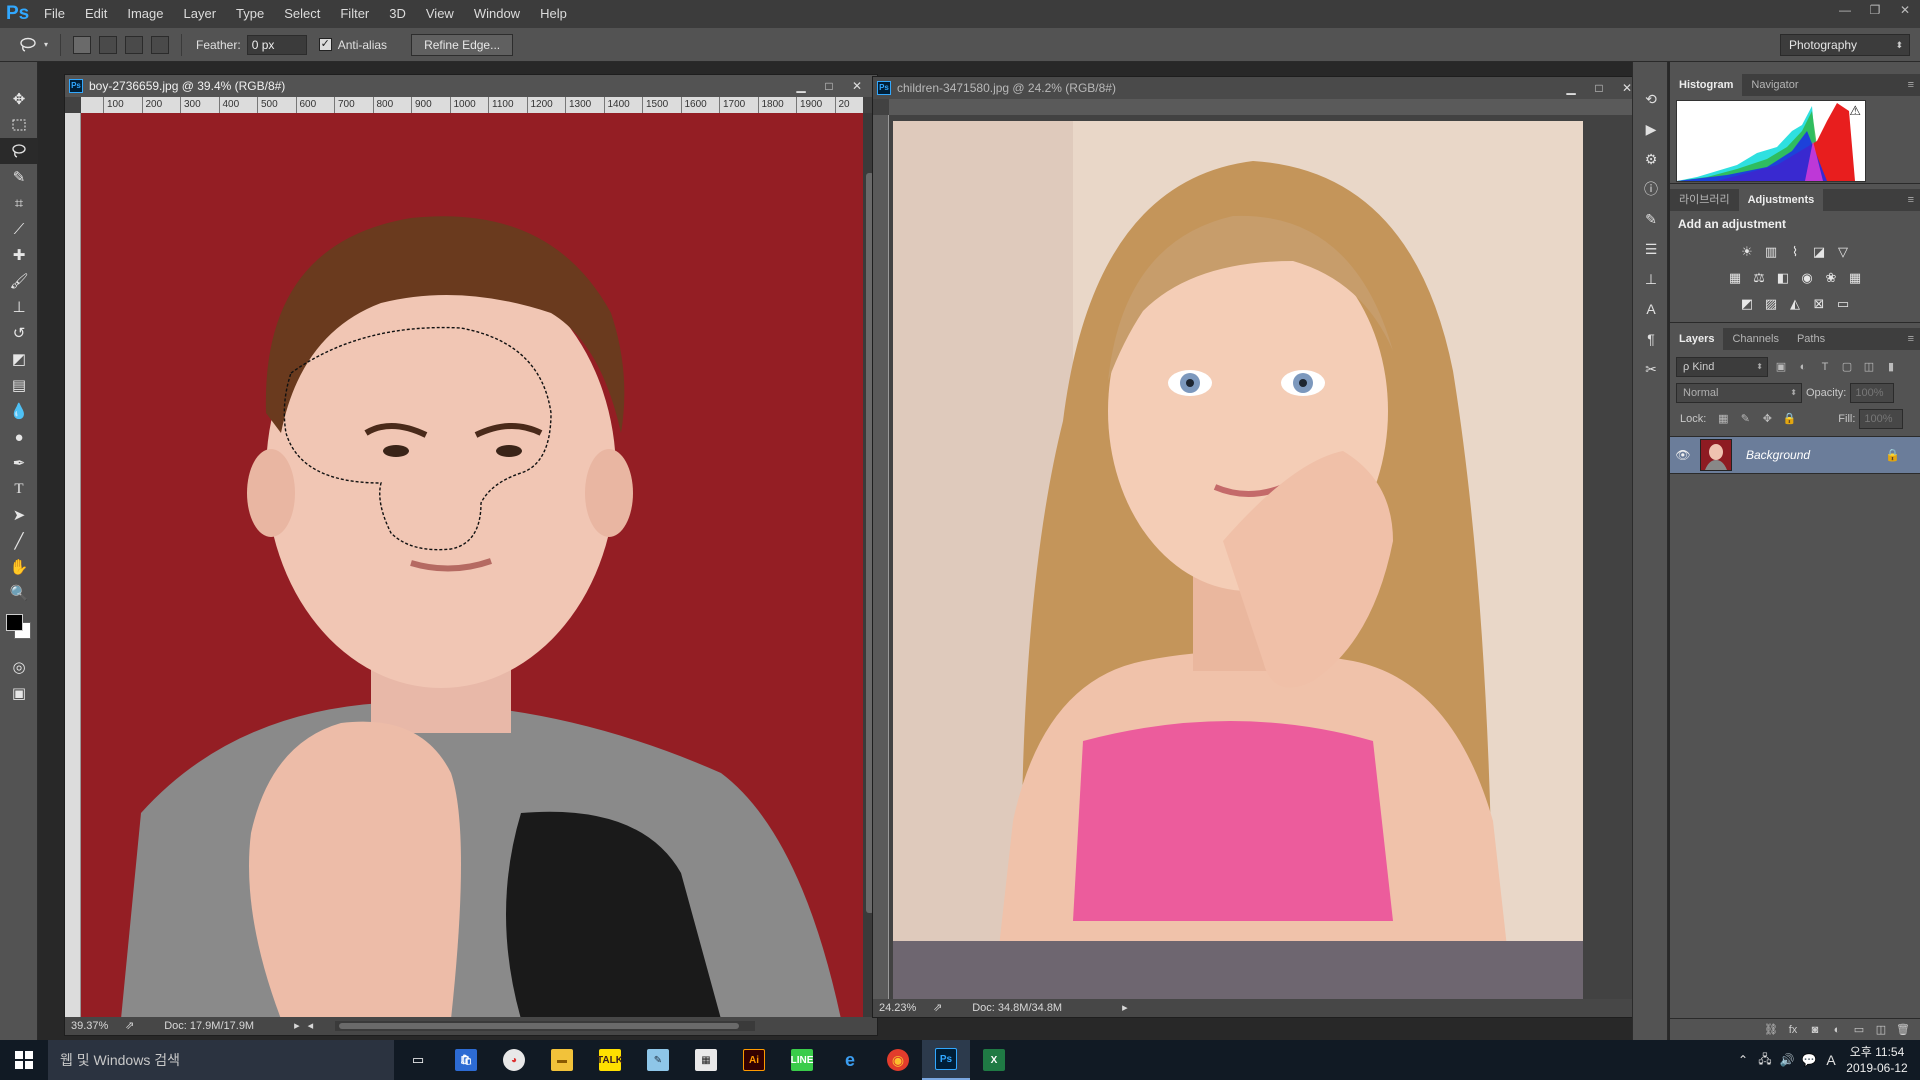 The width and height of the screenshot is (1920, 1080). I want to click on tab-navigator: Navigator, so click(1774, 85).